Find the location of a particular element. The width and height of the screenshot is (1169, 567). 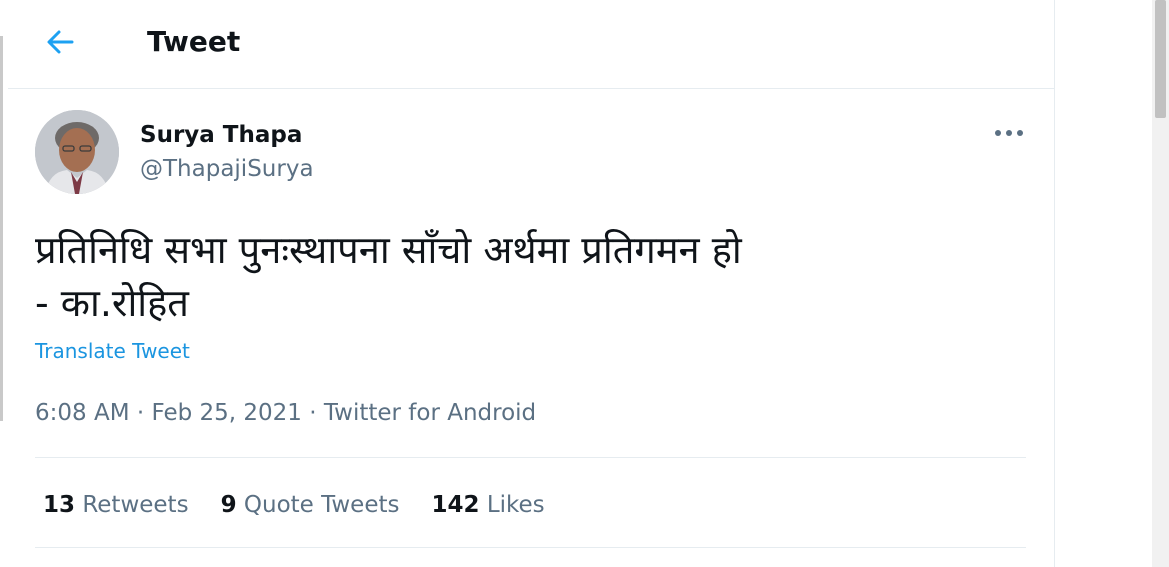

window-edge is located at coordinates (1, 228).